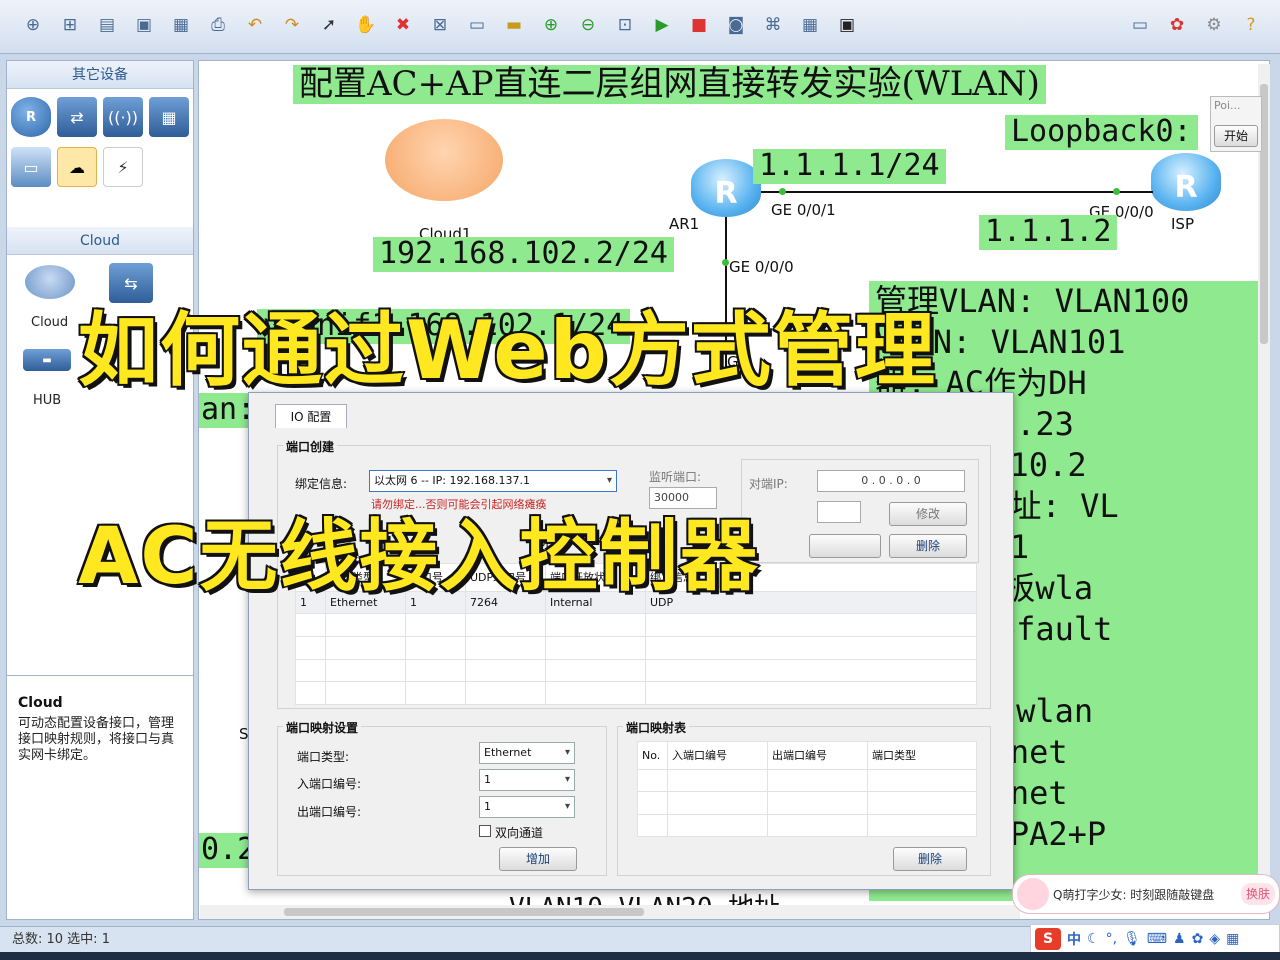  What do you see at coordinates (77, 117) in the screenshot?
I see `switch-icon: ⇄` at bounding box center [77, 117].